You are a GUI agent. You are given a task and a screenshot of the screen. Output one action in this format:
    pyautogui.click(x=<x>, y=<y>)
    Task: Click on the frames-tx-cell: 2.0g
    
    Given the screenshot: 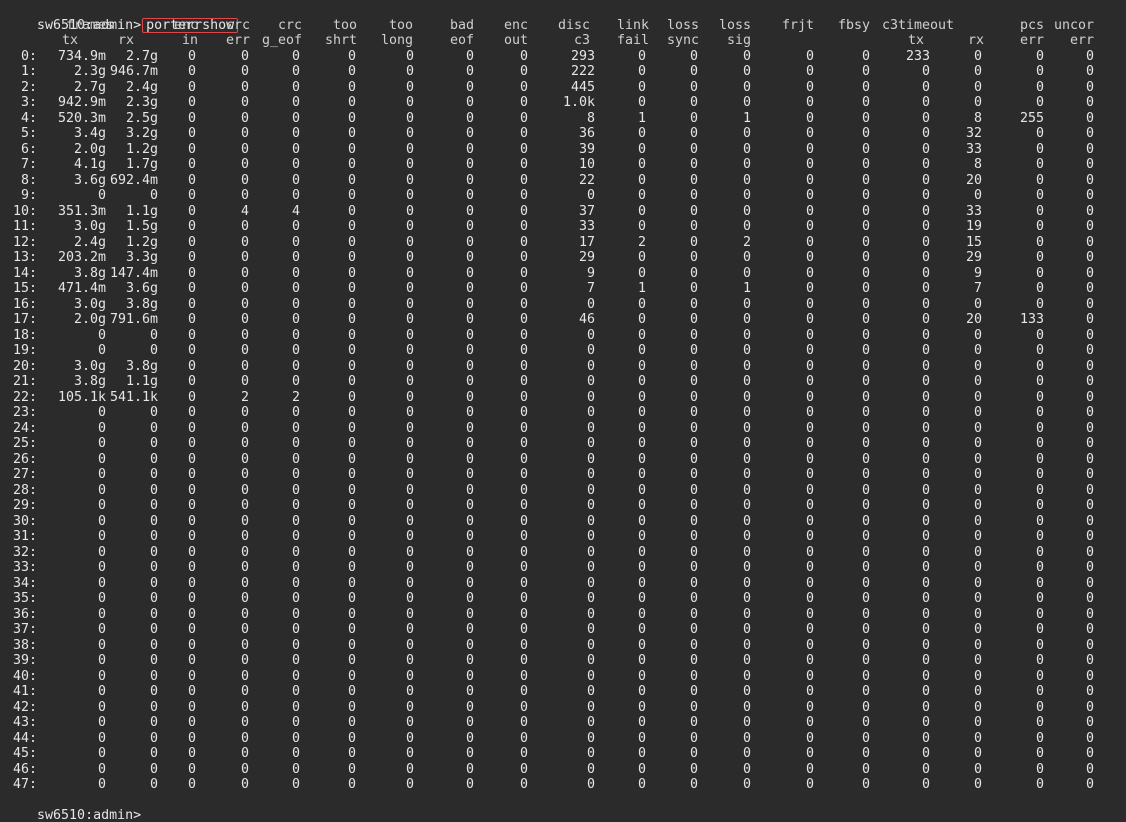 What is the action you would take?
    pyautogui.click(x=89, y=319)
    